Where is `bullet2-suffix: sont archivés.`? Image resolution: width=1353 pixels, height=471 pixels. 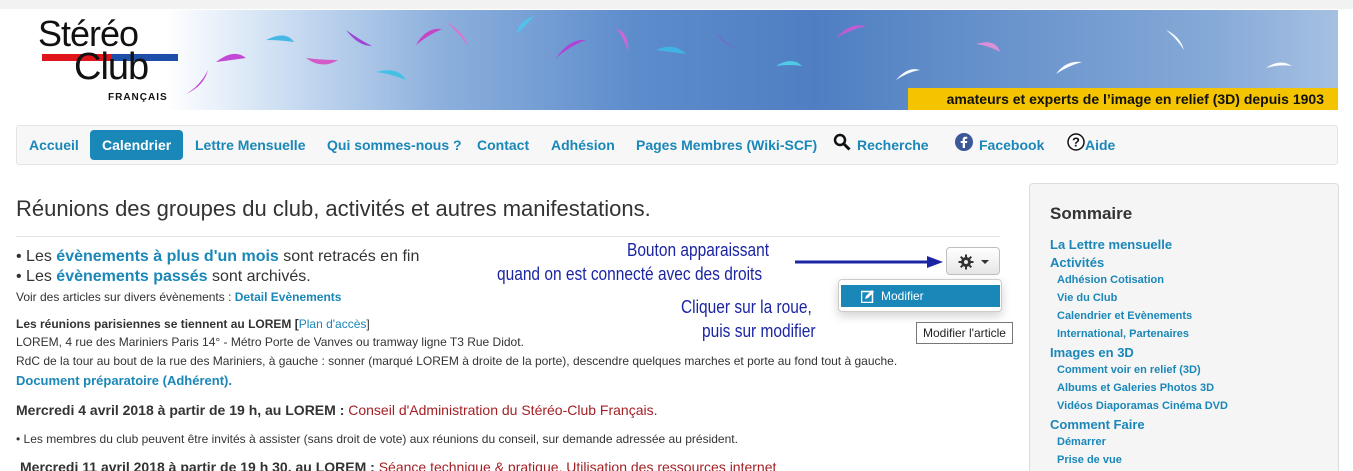 bullet2-suffix: sont archivés. is located at coordinates (259, 276).